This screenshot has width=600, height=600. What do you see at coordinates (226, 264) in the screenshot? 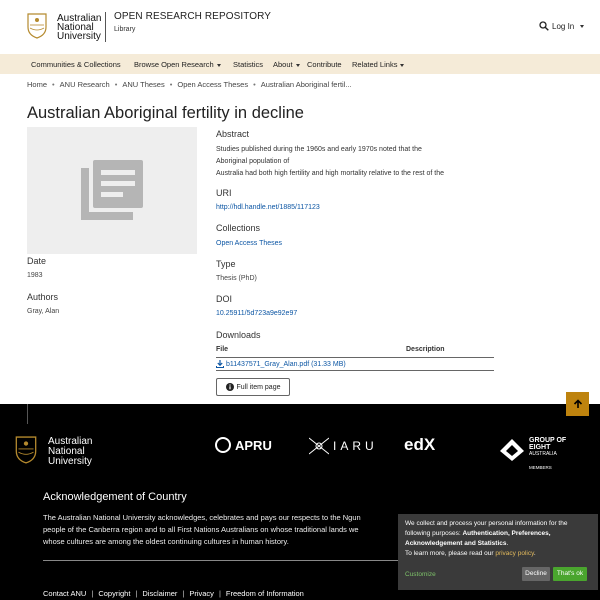
I see `type-label: Type` at bounding box center [226, 264].